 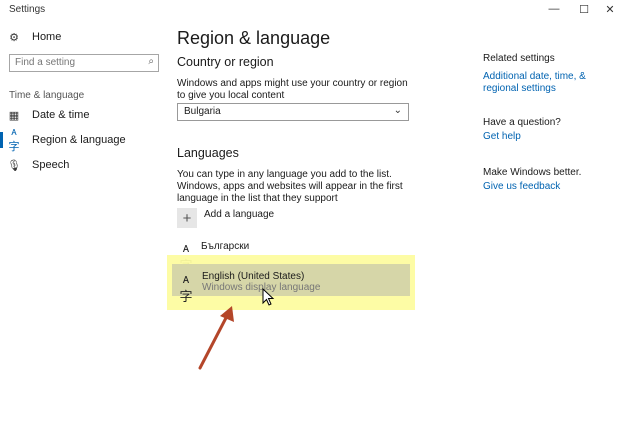 I want to click on get-help-link: Get help, so click(x=502, y=137).